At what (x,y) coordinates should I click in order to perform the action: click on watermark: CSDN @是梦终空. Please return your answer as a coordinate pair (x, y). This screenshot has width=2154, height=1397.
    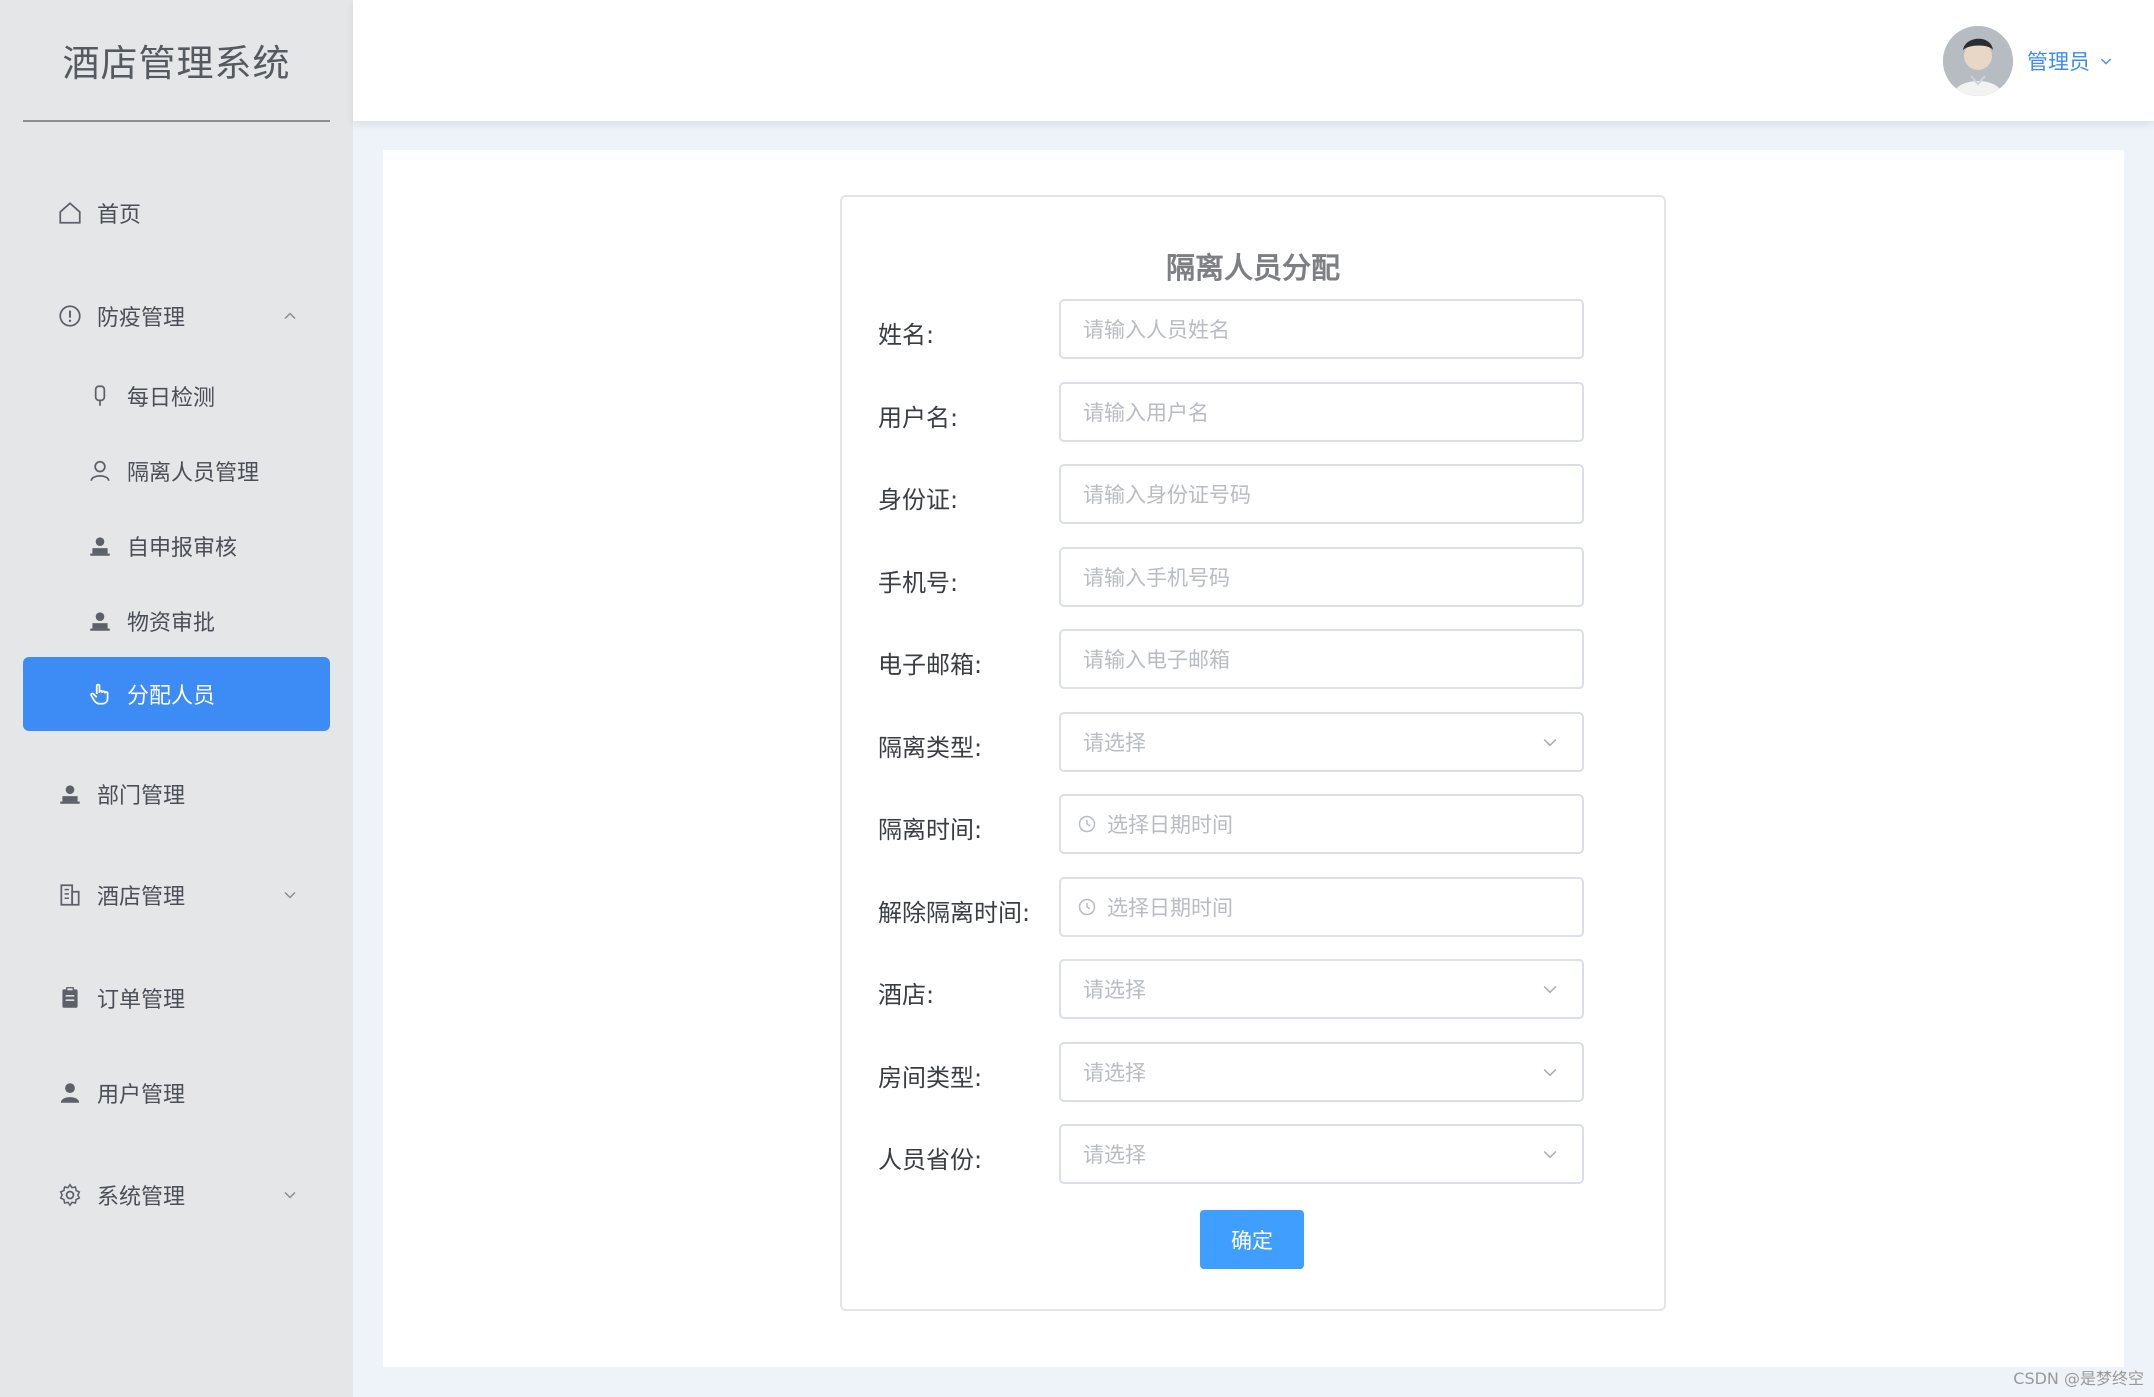
    Looking at the image, I should click on (2078, 1378).